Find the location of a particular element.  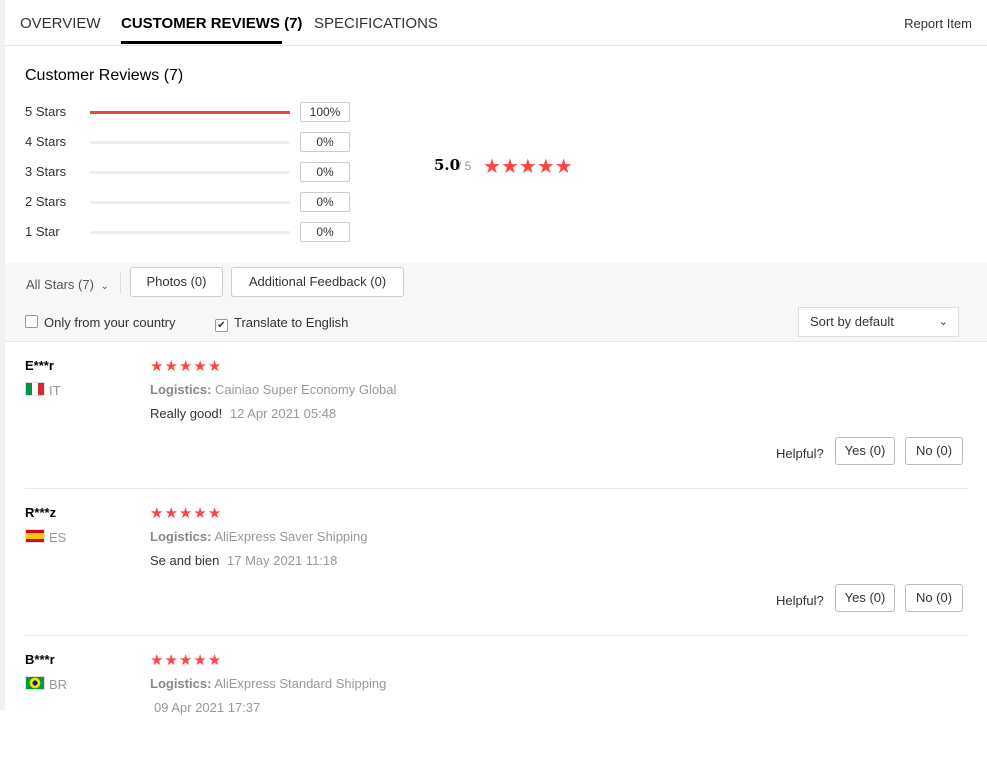

reviewer-country: BR is located at coordinates (46, 684).